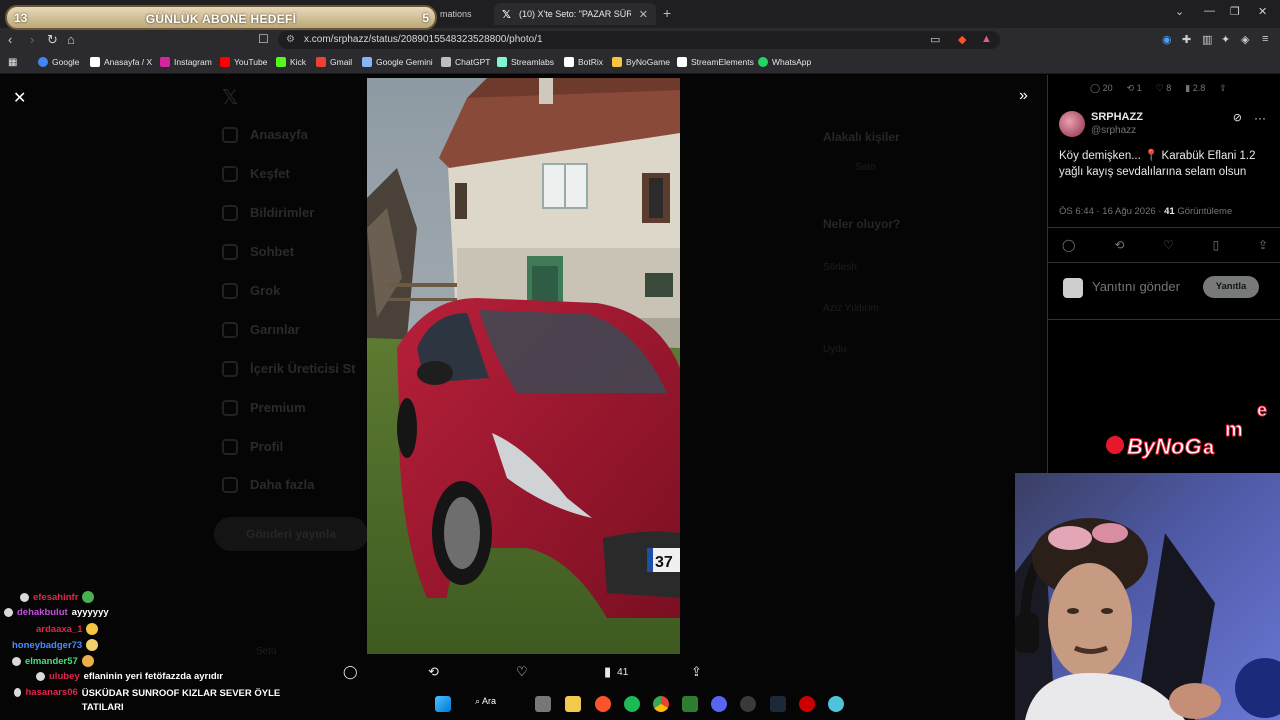 The image size is (1280, 720). I want to click on bookmark-gmail: Gmail, so click(334, 62).